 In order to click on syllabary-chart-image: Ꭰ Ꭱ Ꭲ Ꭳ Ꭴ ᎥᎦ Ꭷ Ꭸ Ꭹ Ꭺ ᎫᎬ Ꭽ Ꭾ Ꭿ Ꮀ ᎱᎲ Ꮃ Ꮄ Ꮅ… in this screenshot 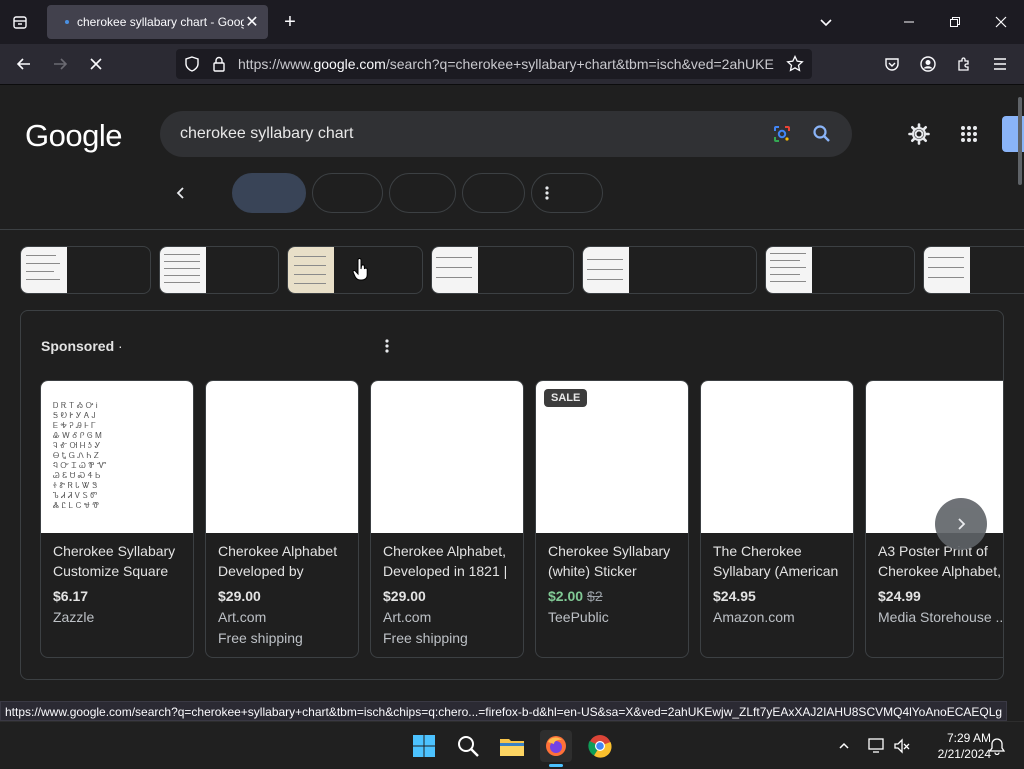, I will do `click(80, 455)`.